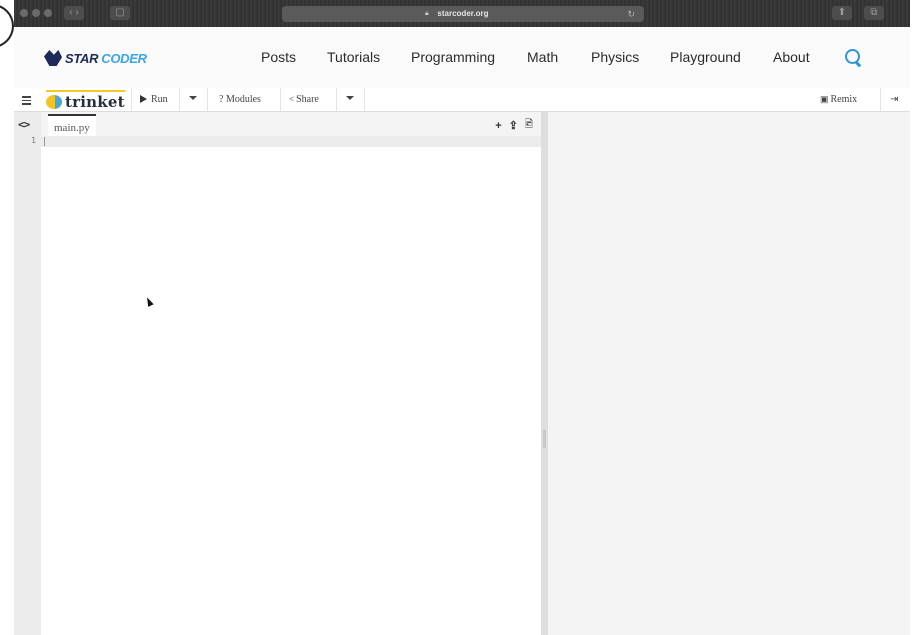 This screenshot has height=635, width=913. I want to click on save-icon: ▣, so click(824, 99).